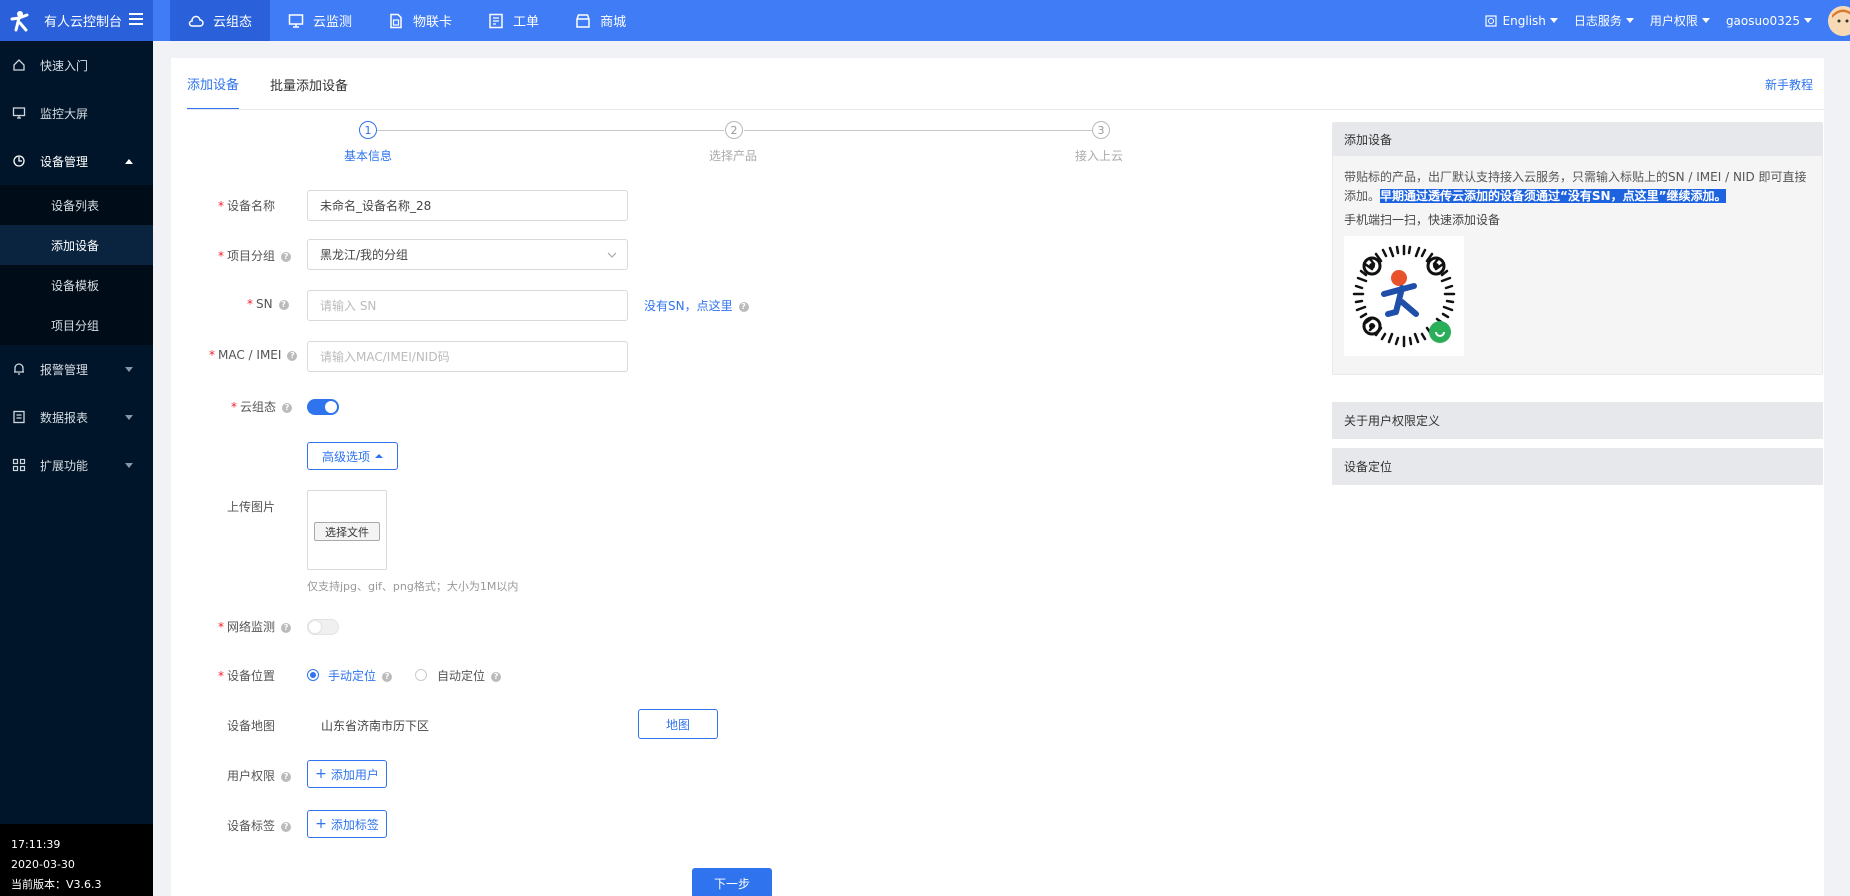 The width and height of the screenshot is (1850, 896). Describe the element at coordinates (76, 465) in the screenshot. I see `sidebar-item-extensions: 扩展功能` at that location.